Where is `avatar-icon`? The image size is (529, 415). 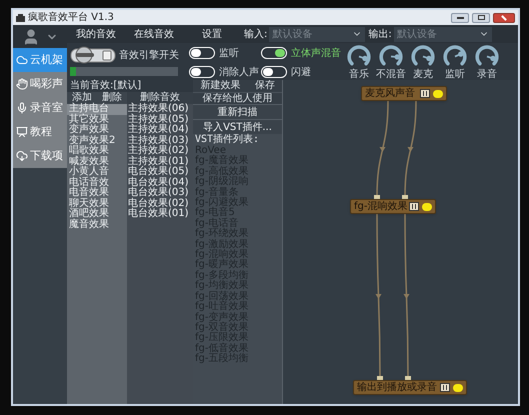
avatar-icon is located at coordinates (31, 37).